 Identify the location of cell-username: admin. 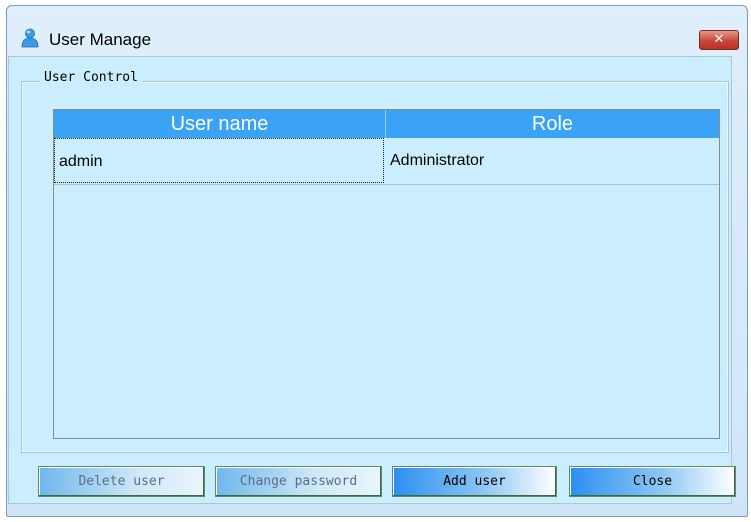
(219, 160).